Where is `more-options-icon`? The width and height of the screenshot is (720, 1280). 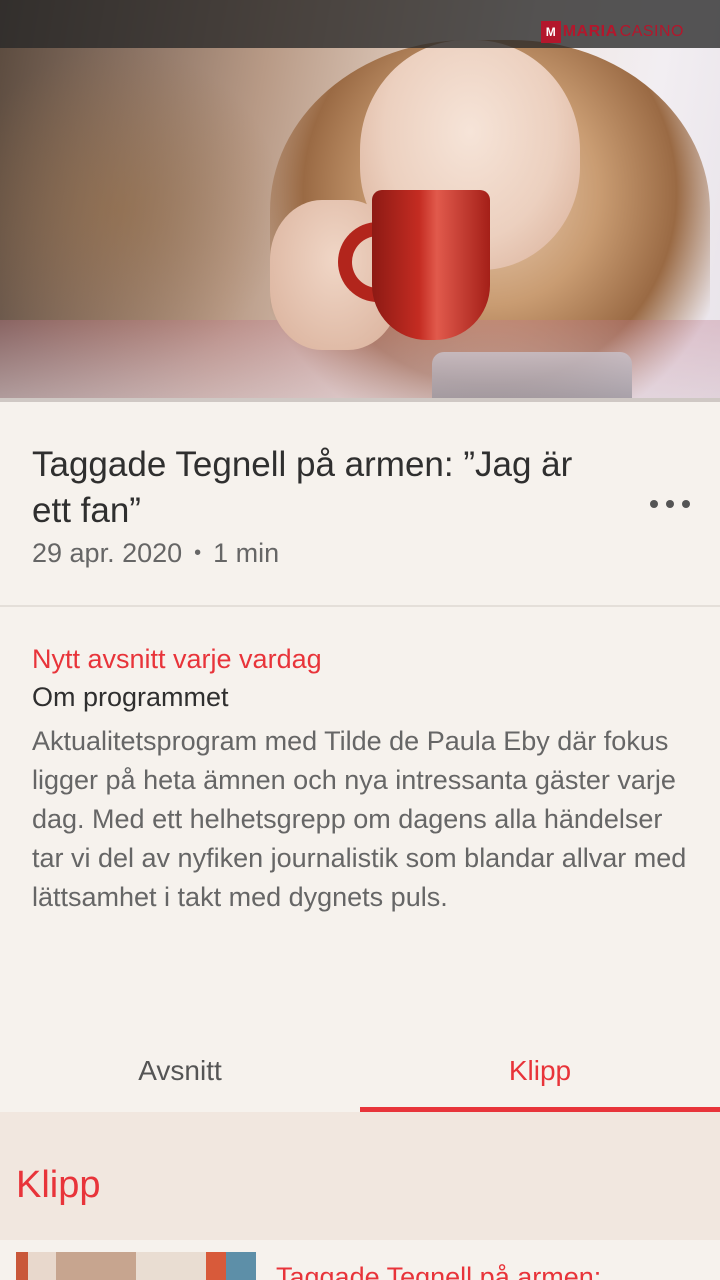
more-options-icon is located at coordinates (670, 504).